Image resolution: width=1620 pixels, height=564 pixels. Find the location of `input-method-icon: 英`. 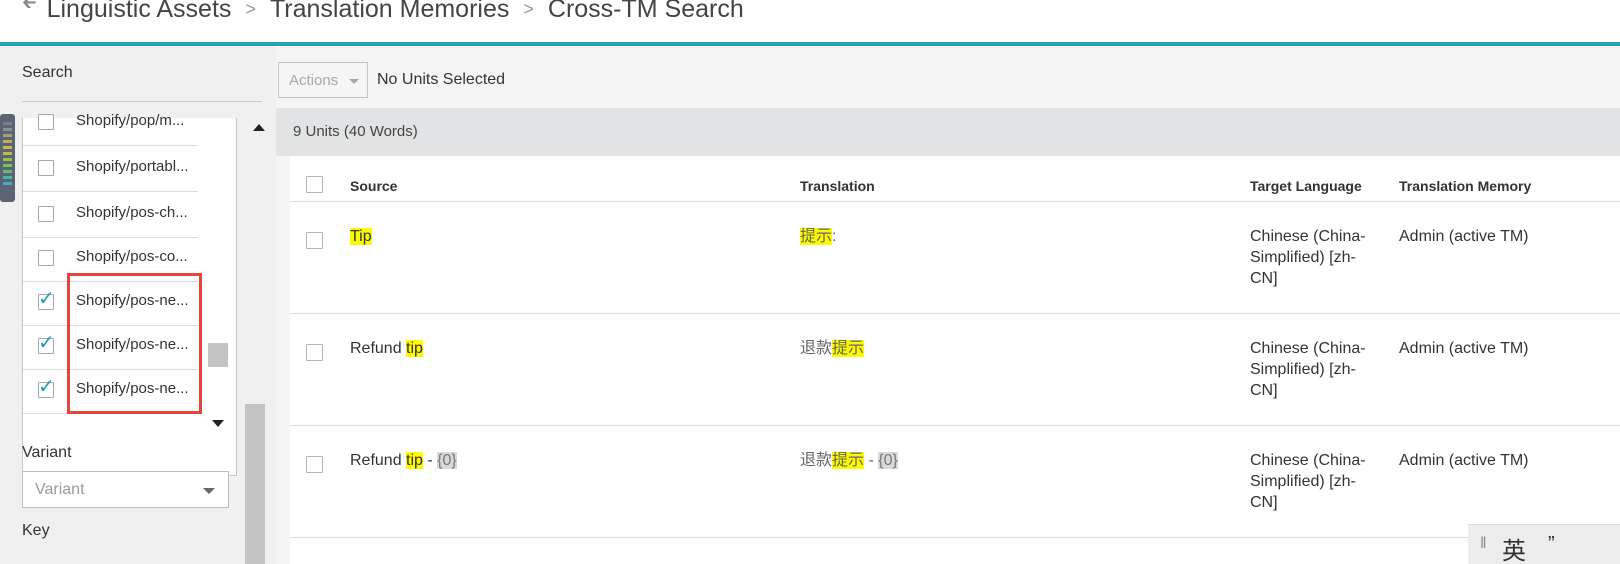

input-method-icon: 英 is located at coordinates (1514, 547).